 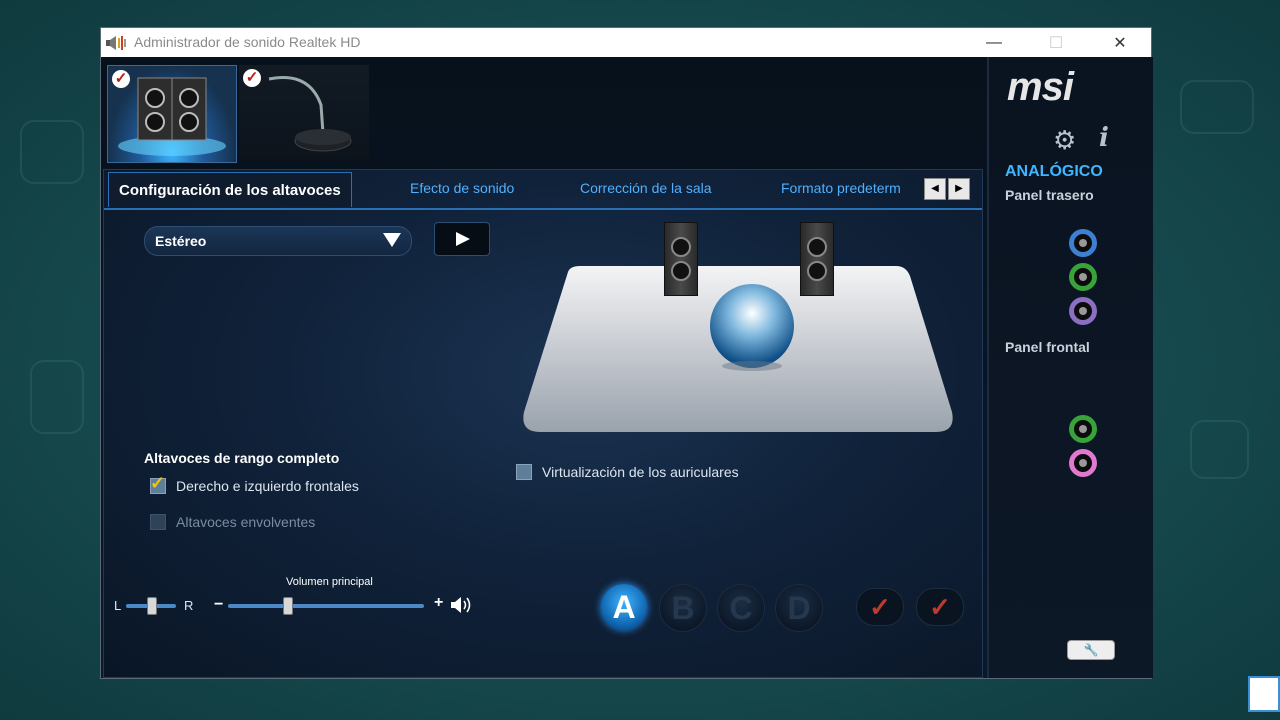 What do you see at coordinates (1264, 694) in the screenshot?
I see `taskbar-app-icon` at bounding box center [1264, 694].